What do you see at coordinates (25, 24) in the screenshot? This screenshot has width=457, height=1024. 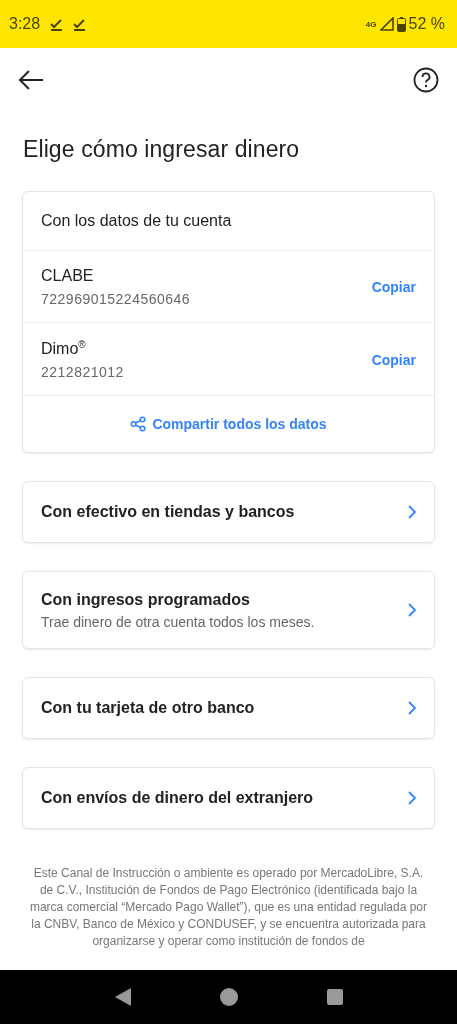 I see `clock-time: 3:28` at bounding box center [25, 24].